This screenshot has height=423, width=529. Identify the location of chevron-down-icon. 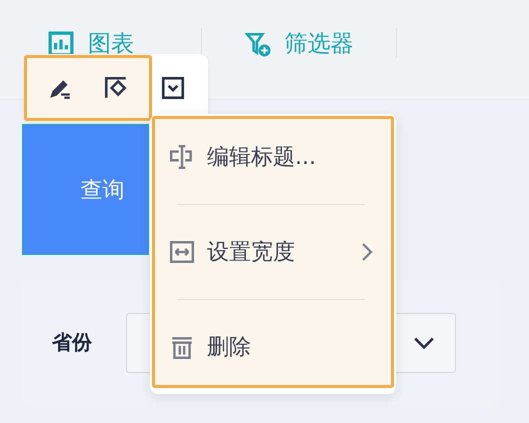
(424, 343).